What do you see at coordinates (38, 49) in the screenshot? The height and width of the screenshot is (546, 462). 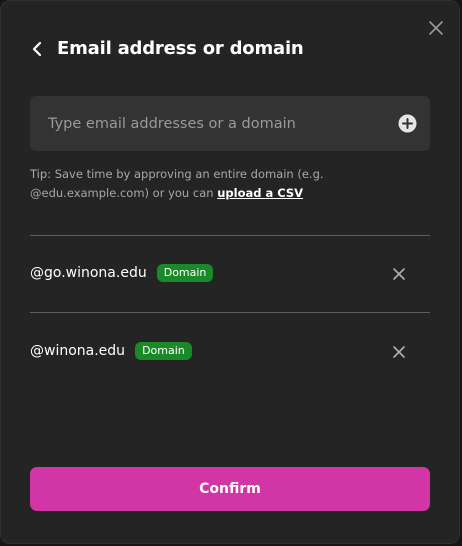 I see `chevron-left-icon` at bounding box center [38, 49].